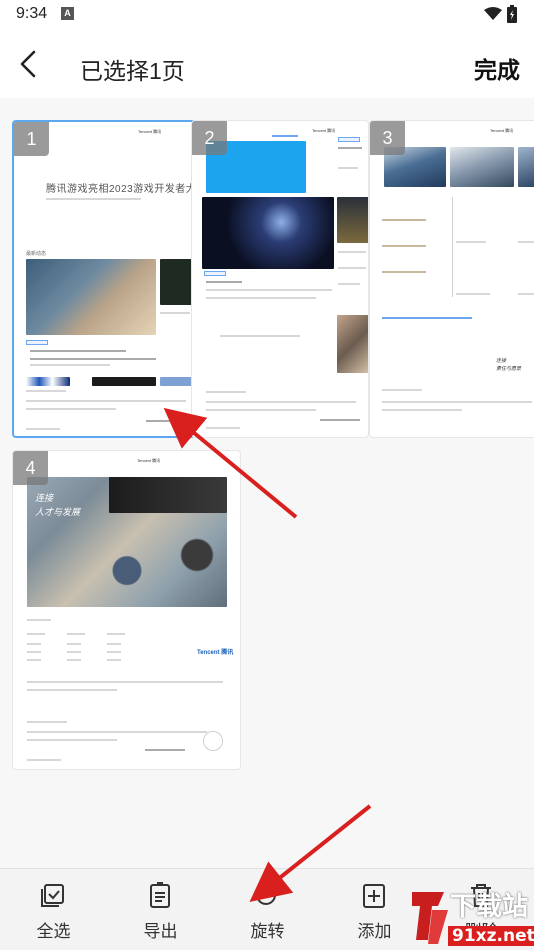  I want to click on status-time: 9:34, so click(32, 13).